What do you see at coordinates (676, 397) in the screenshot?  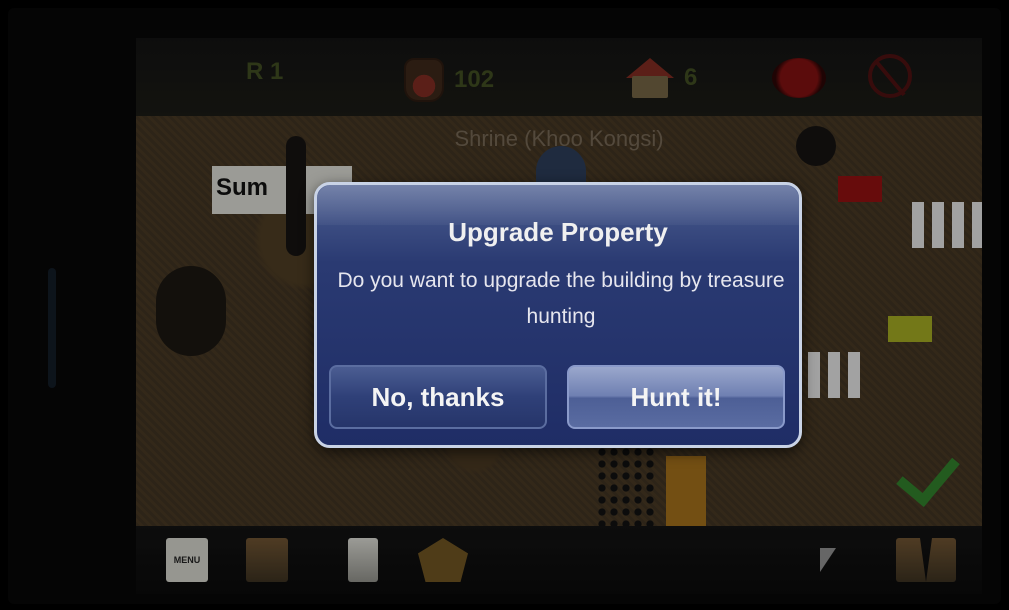 I see `hunt-it-button: Hunt it!` at bounding box center [676, 397].